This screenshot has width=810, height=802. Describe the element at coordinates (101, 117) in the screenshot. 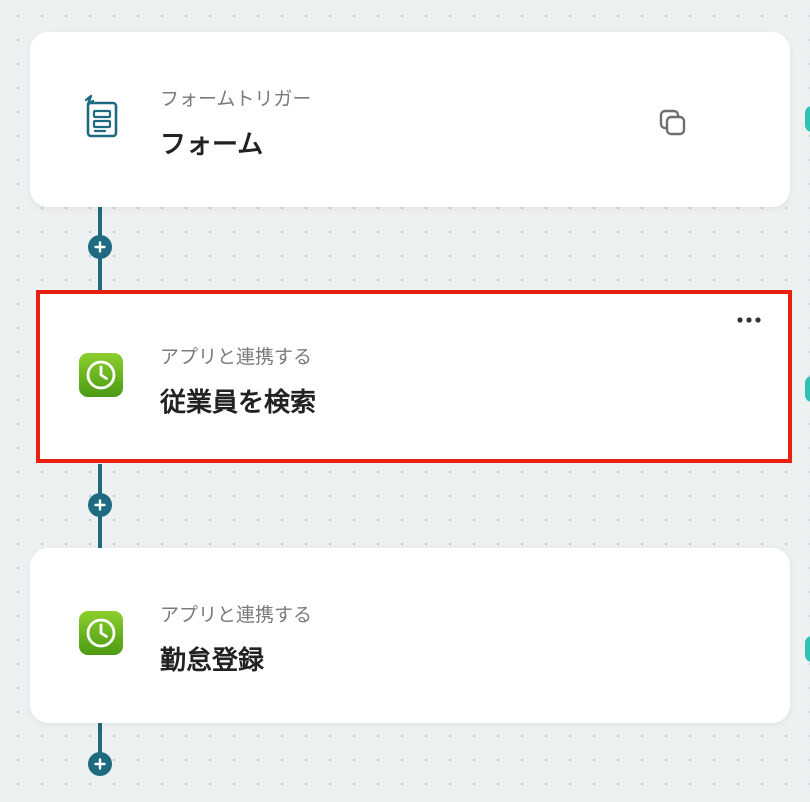

I see `form-icon` at that location.